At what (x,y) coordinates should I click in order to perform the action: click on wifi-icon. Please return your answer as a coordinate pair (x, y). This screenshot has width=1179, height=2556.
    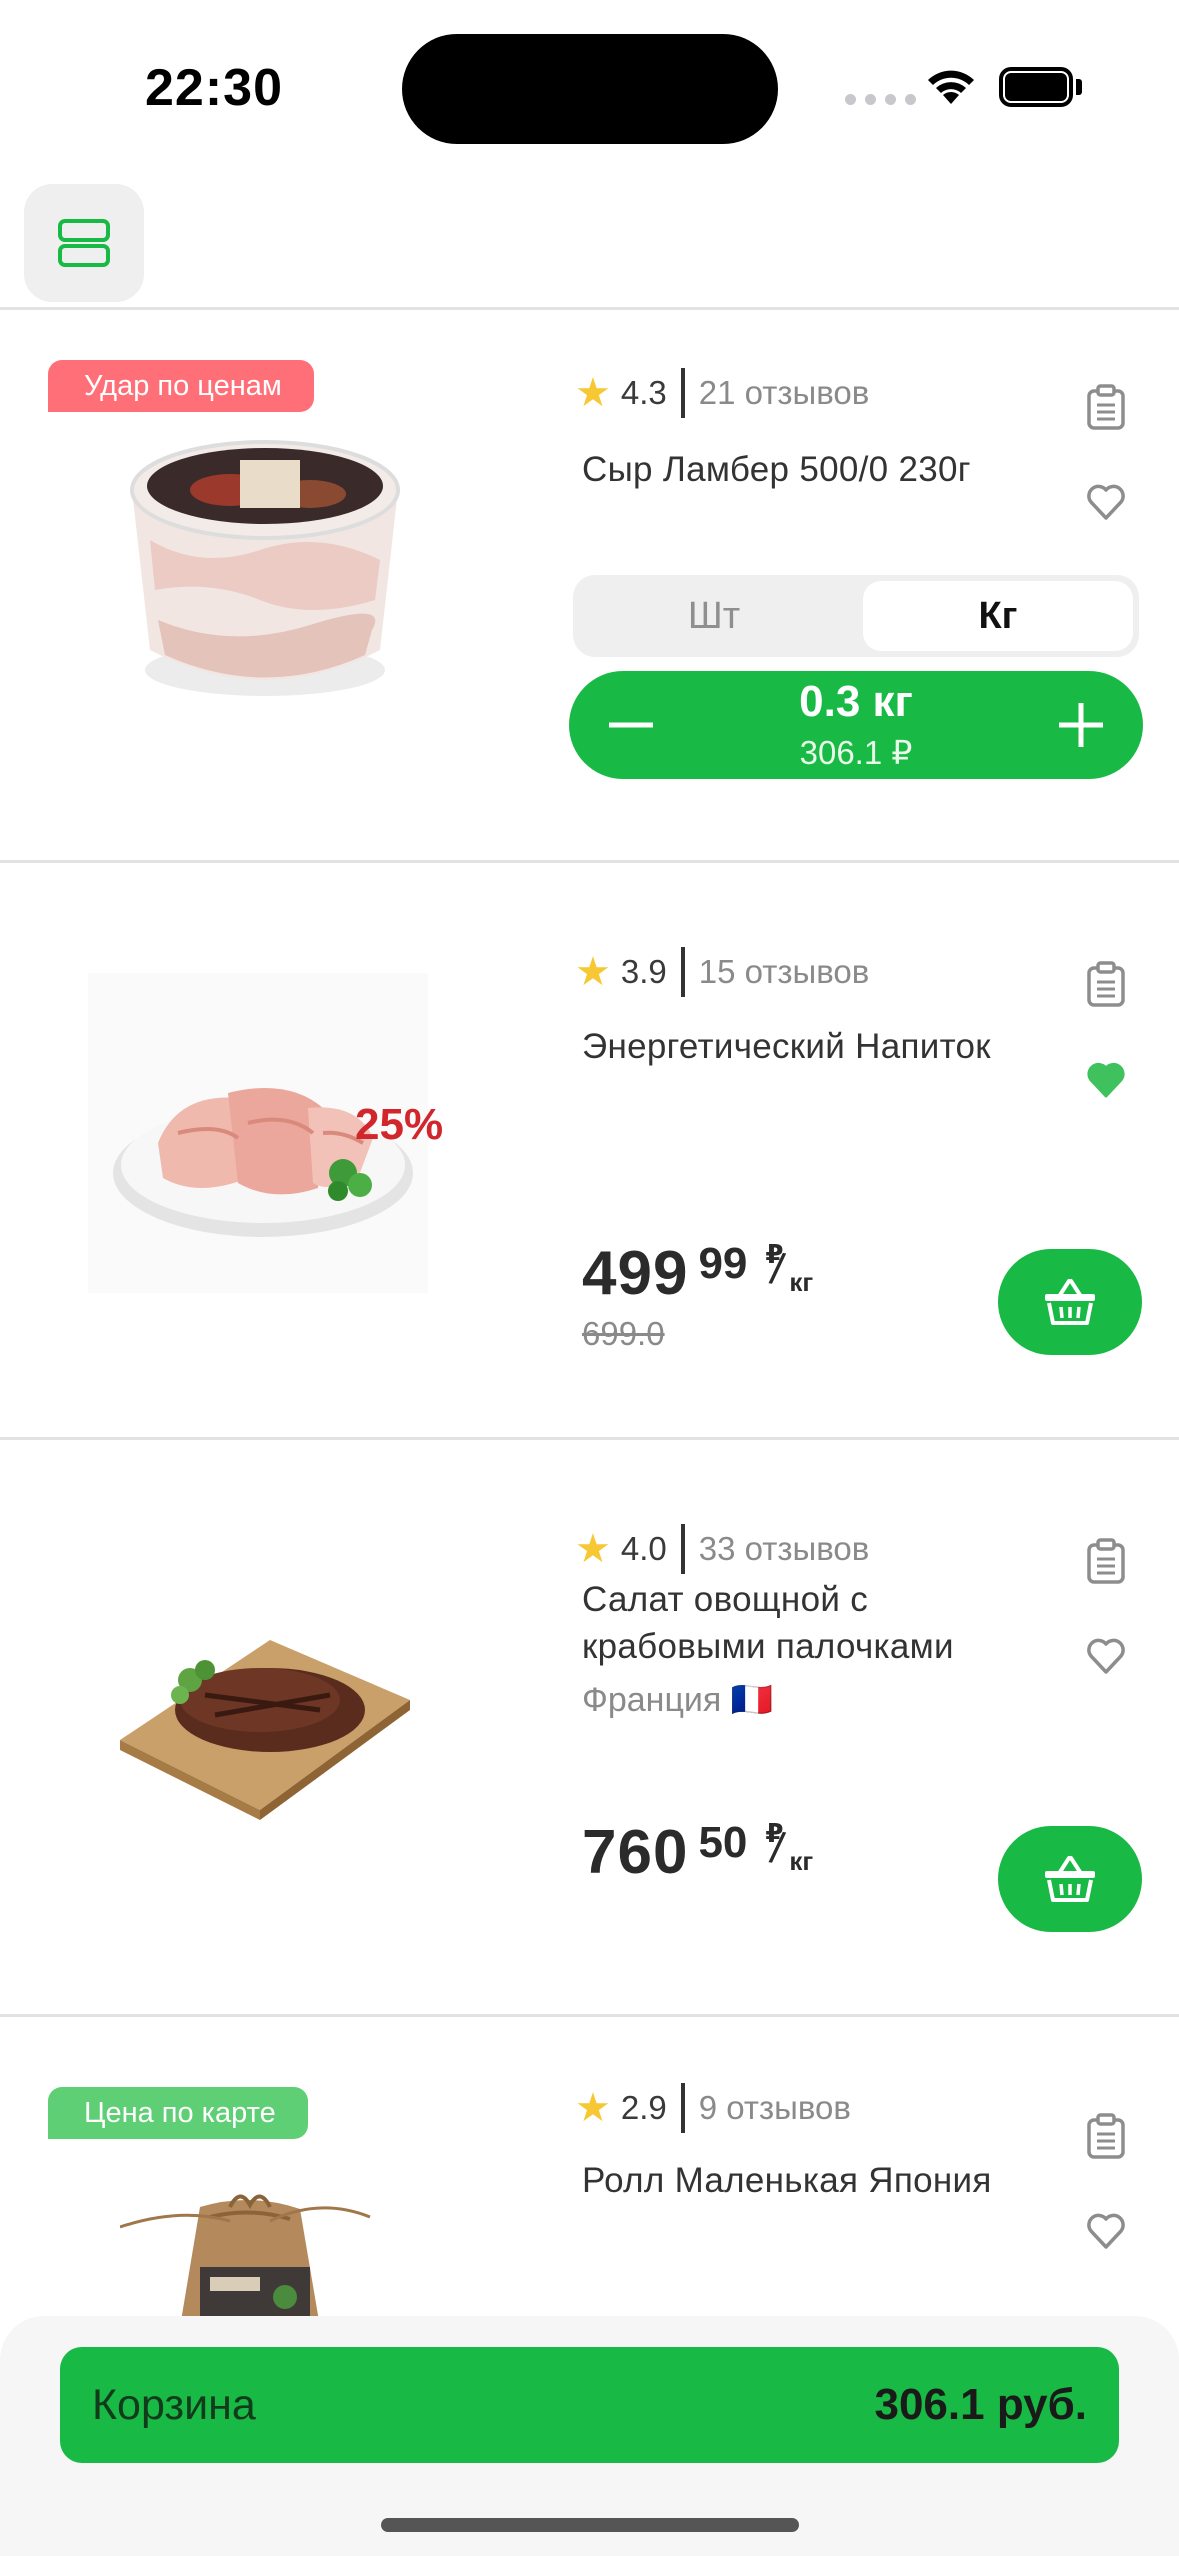
    Looking at the image, I should click on (951, 87).